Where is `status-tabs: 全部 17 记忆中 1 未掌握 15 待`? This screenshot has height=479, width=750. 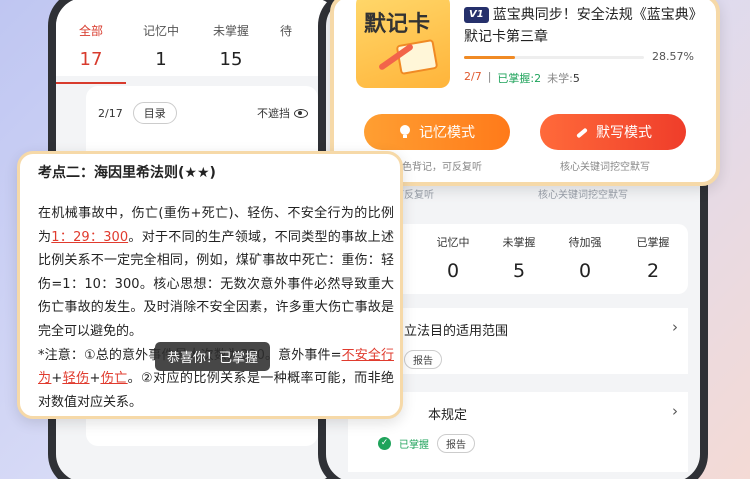 status-tabs: 全部 17 记忆中 1 未掌握 15 待 is located at coordinates (198, 42).